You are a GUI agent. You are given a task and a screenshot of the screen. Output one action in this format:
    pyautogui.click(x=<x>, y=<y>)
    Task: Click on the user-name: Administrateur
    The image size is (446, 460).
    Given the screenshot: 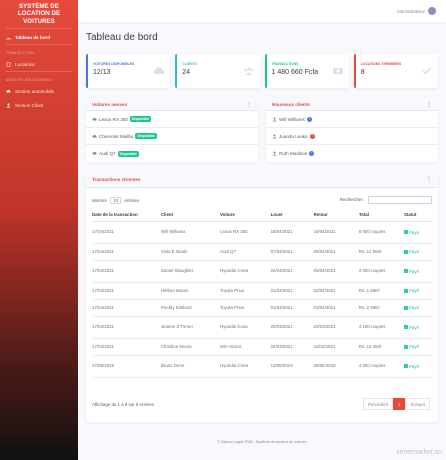 What is the action you would take?
    pyautogui.click(x=411, y=11)
    